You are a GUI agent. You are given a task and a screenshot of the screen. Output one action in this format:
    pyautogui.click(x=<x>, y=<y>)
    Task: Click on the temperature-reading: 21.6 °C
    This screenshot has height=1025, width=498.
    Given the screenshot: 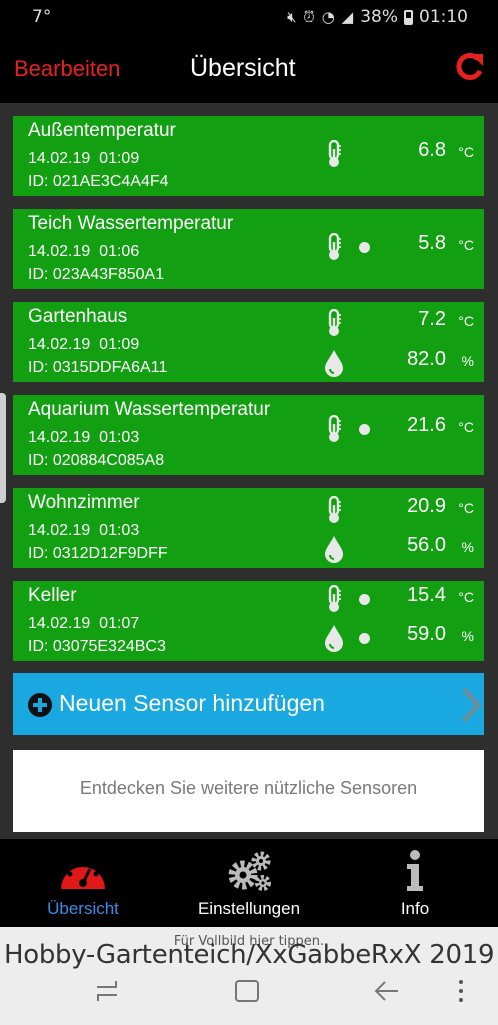 What is the action you would take?
    pyautogui.click(x=404, y=428)
    